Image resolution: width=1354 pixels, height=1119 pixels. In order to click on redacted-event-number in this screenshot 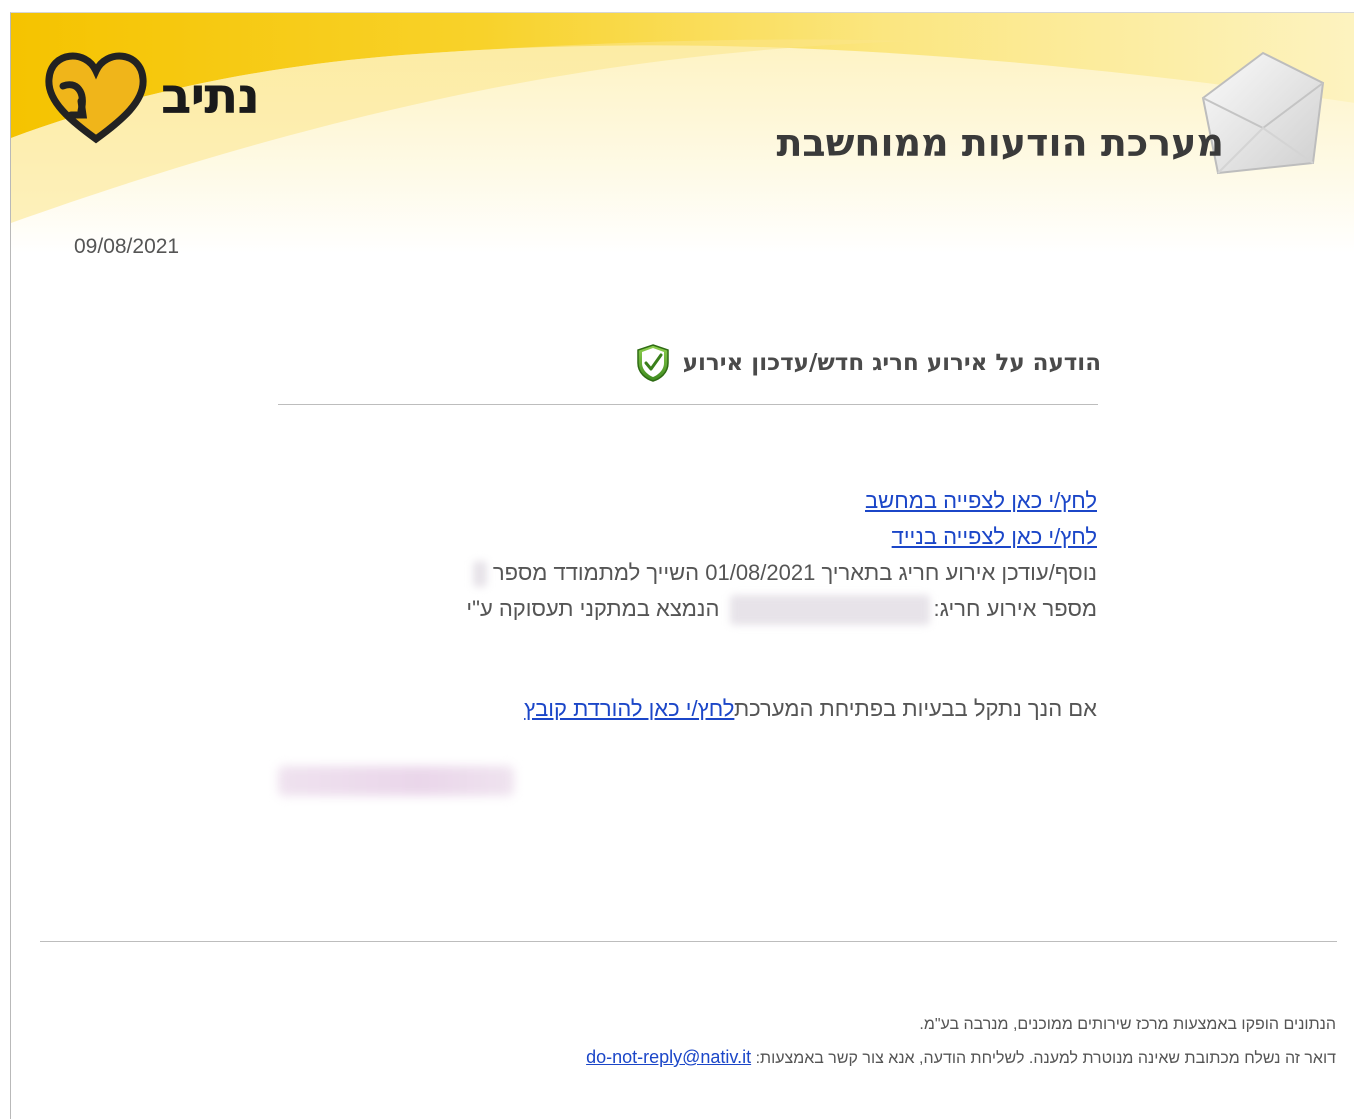, I will do `click(829, 610)`.